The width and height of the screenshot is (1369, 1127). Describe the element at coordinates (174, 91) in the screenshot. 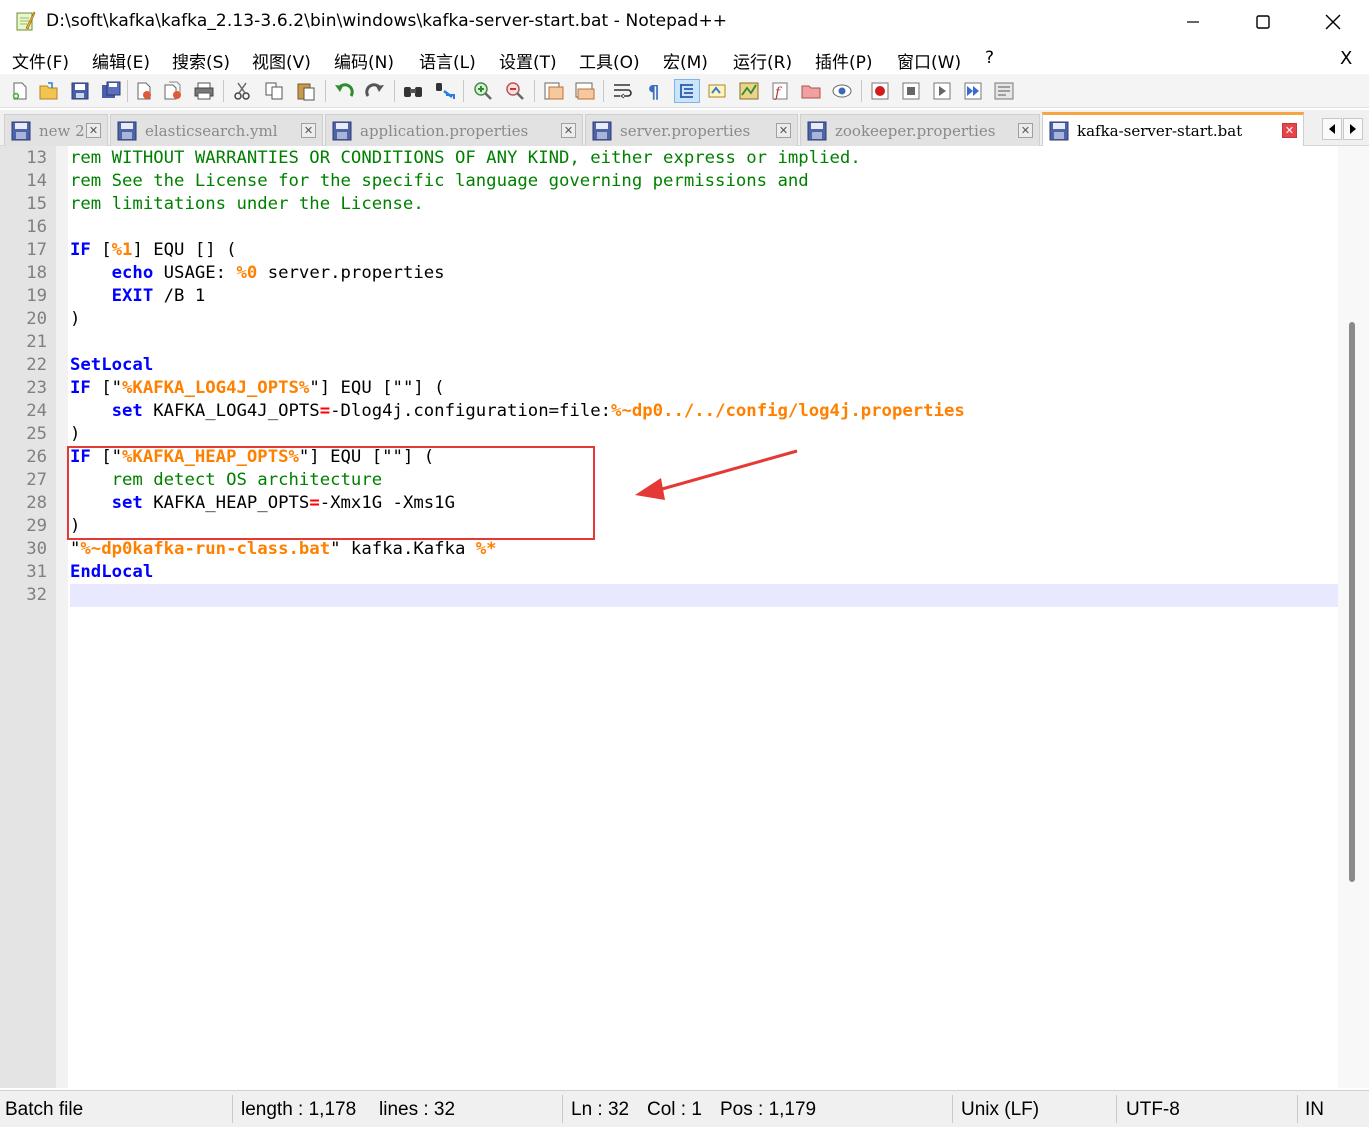

I see `close-all-icon` at that location.